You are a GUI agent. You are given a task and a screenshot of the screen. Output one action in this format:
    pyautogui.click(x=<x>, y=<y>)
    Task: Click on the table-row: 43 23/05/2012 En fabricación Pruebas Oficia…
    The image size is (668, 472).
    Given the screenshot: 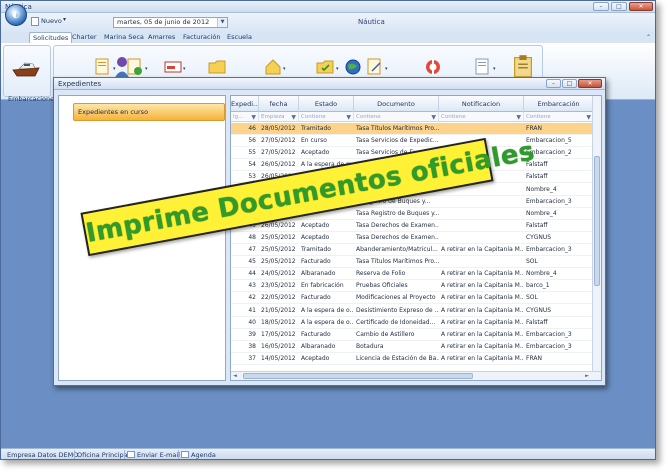 What is the action you would take?
    pyautogui.click(x=416, y=286)
    